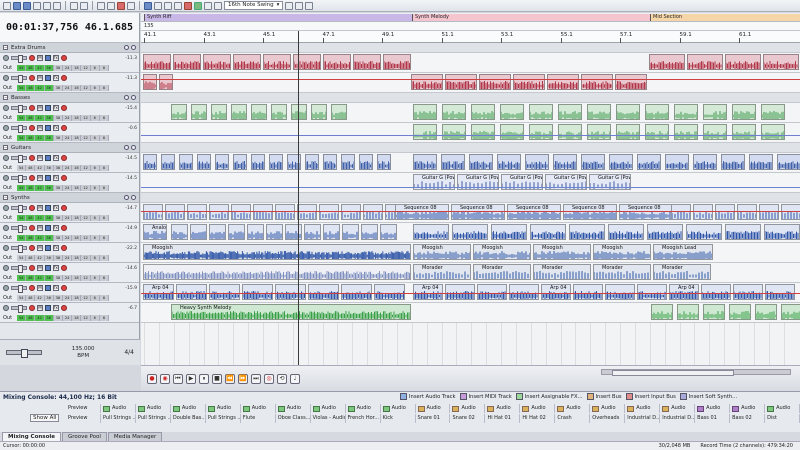 Image resolution: width=800 pixels, height=450 pixels. Describe the element at coordinates (74, 5) in the screenshot. I see `undo-icon` at that location.